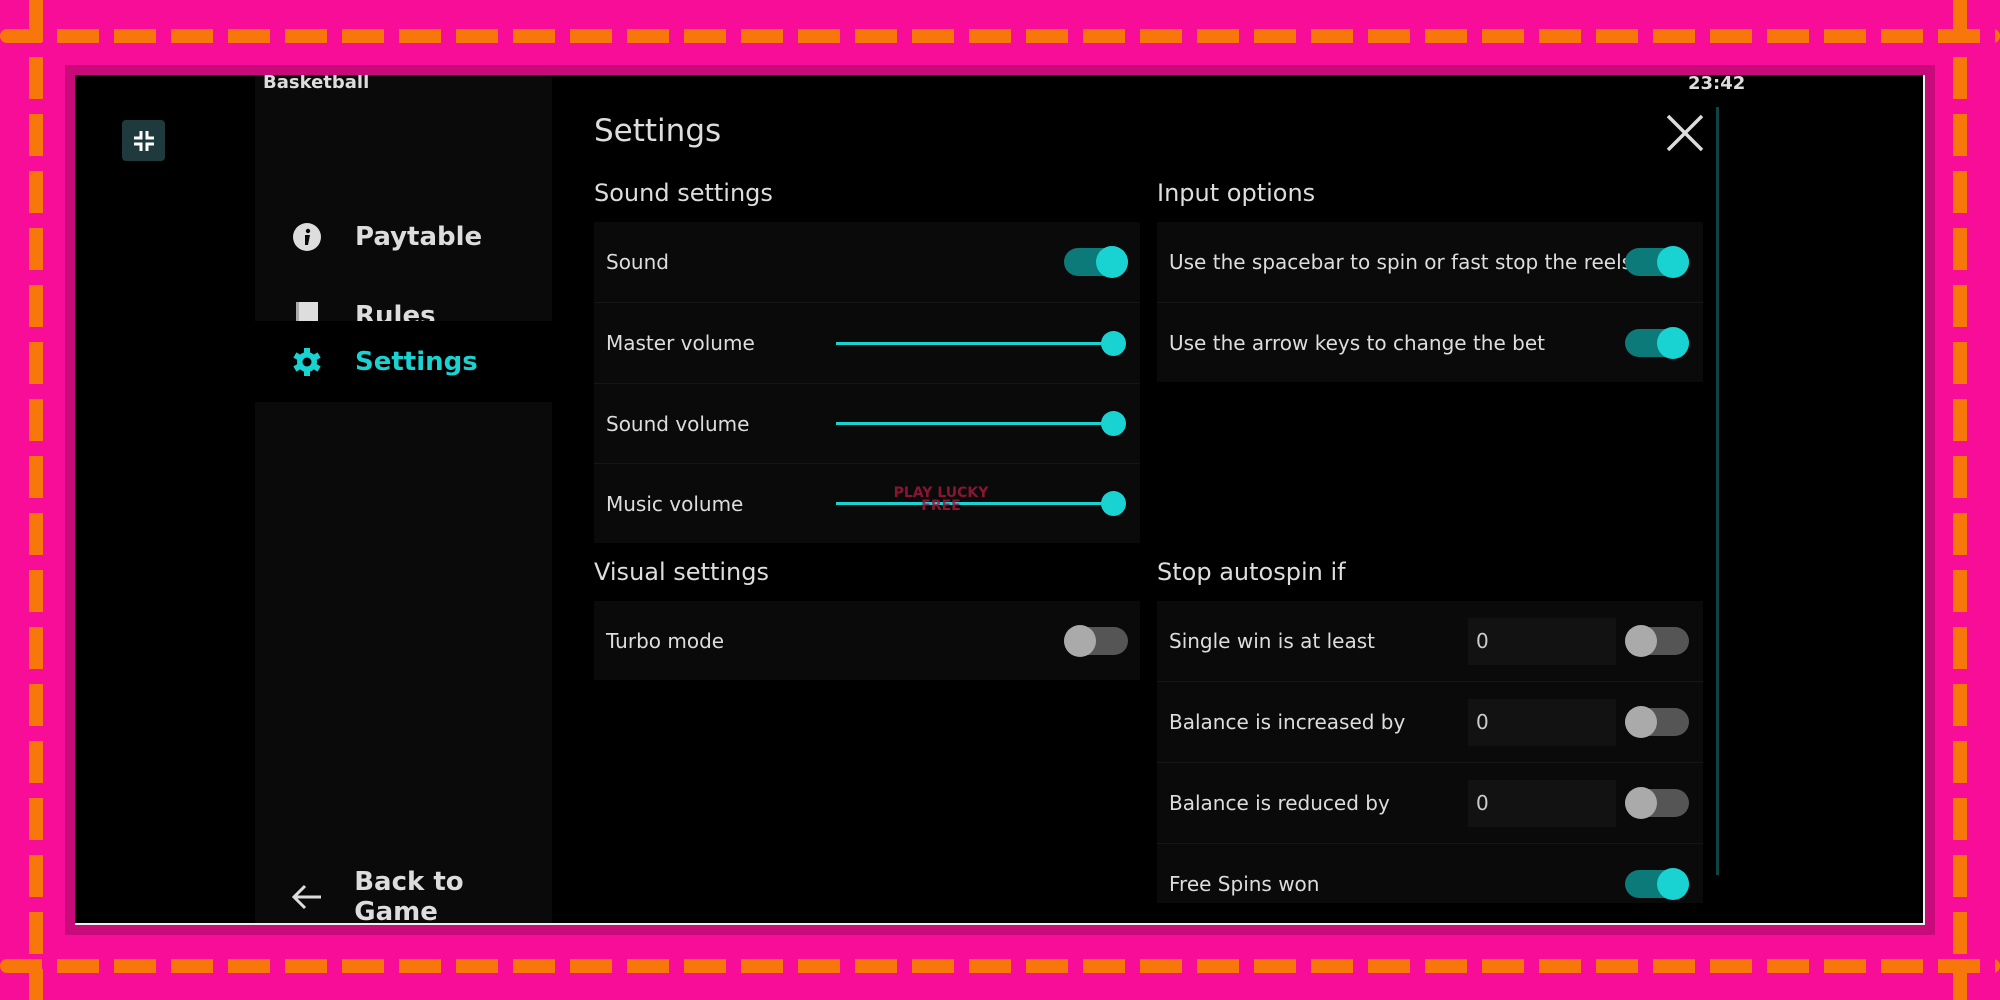 The height and width of the screenshot is (1000, 2000). Describe the element at coordinates (416, 361) in the screenshot. I see `sidebar-item-label: Settings` at that location.